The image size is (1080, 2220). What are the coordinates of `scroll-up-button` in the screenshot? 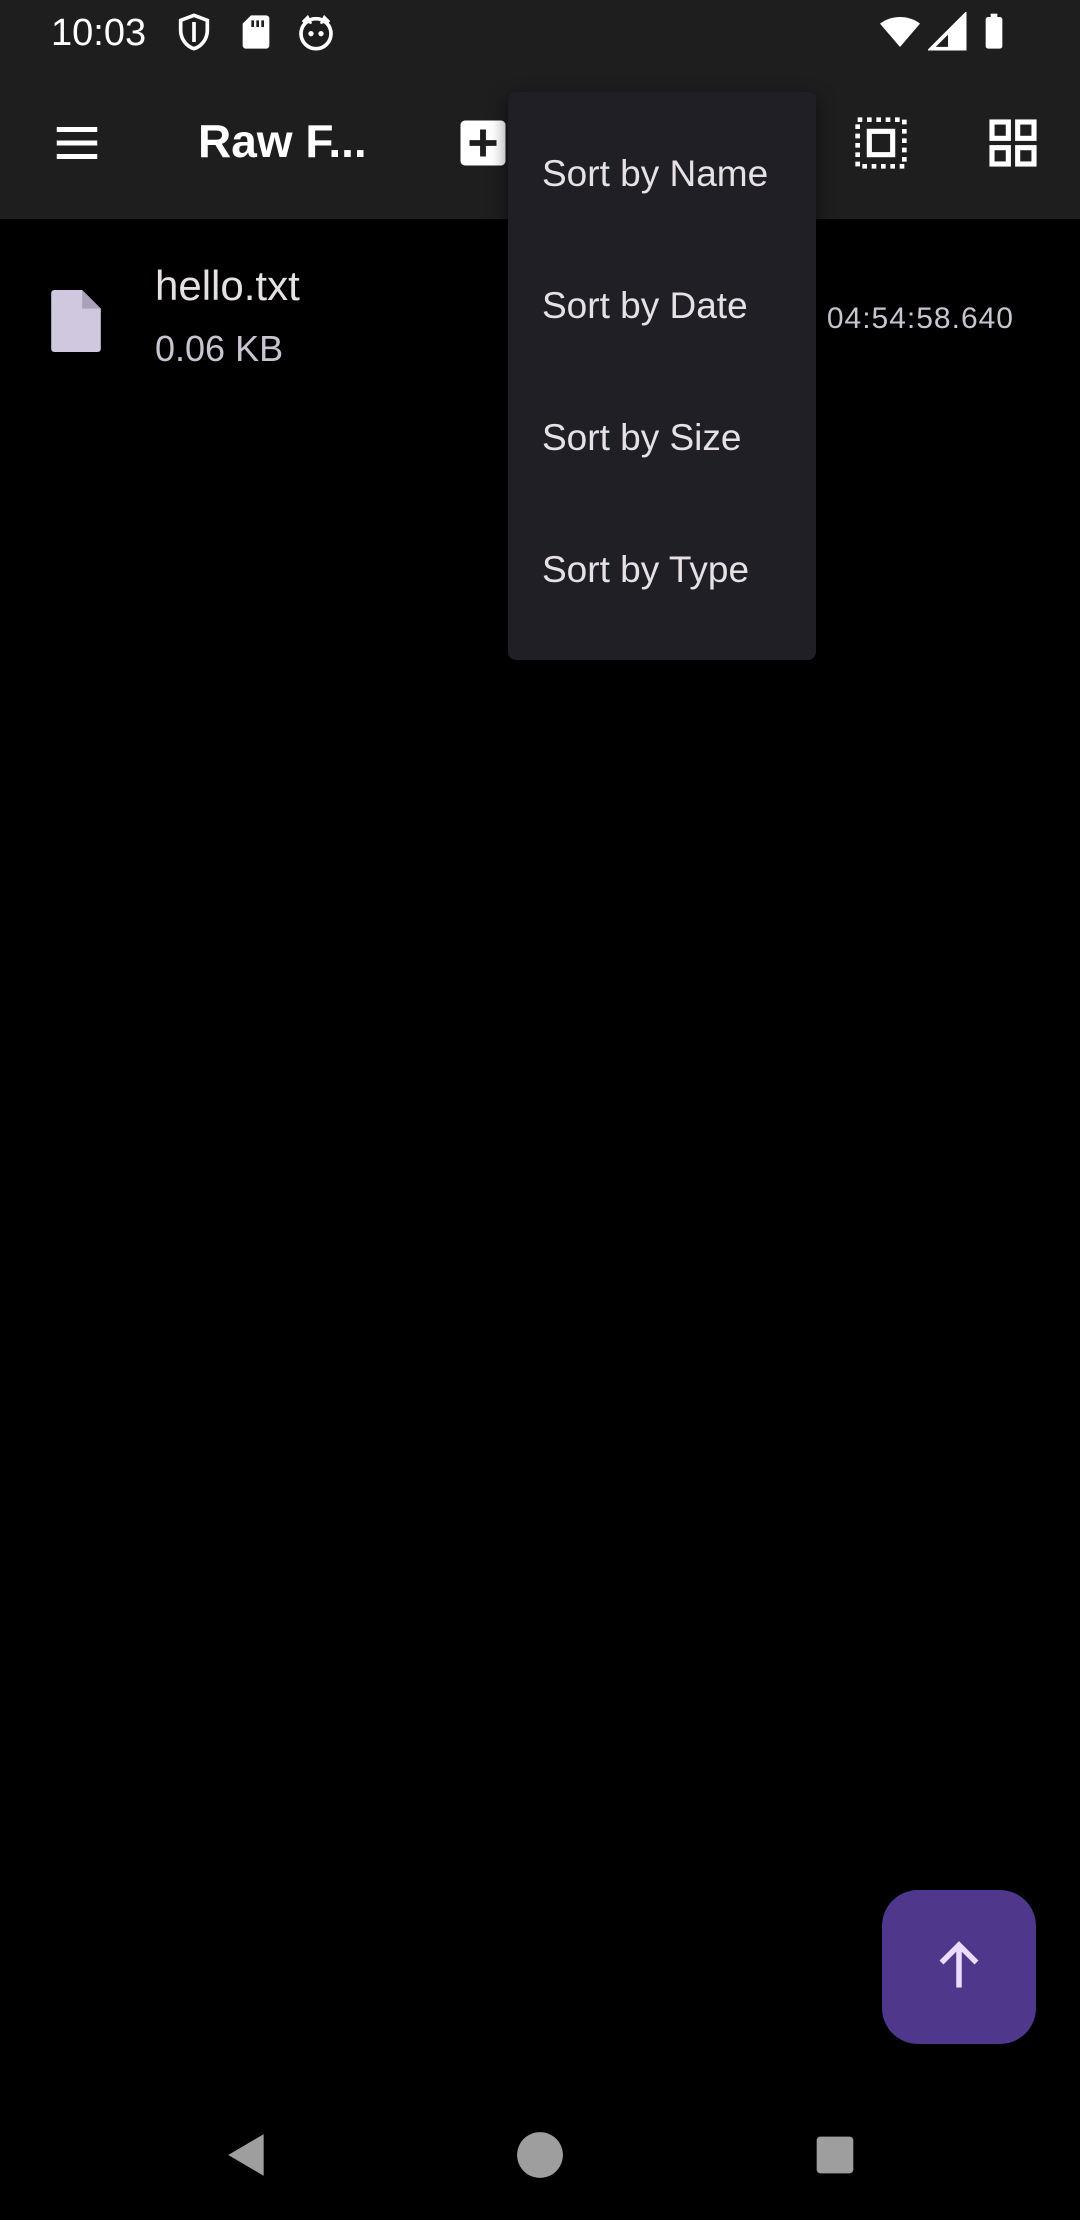 It's located at (959, 1967).